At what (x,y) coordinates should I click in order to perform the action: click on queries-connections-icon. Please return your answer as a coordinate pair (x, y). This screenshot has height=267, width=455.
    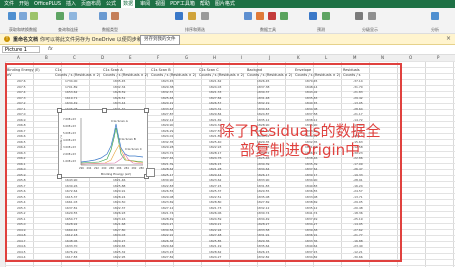
    Looking at the image, I should click on (73, 16).